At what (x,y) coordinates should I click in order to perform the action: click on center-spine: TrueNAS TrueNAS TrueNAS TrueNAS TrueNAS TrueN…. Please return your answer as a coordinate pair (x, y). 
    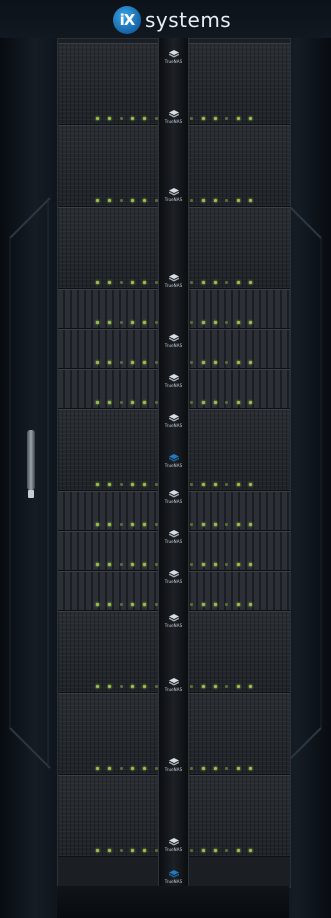
    Looking at the image, I should click on (173, 462).